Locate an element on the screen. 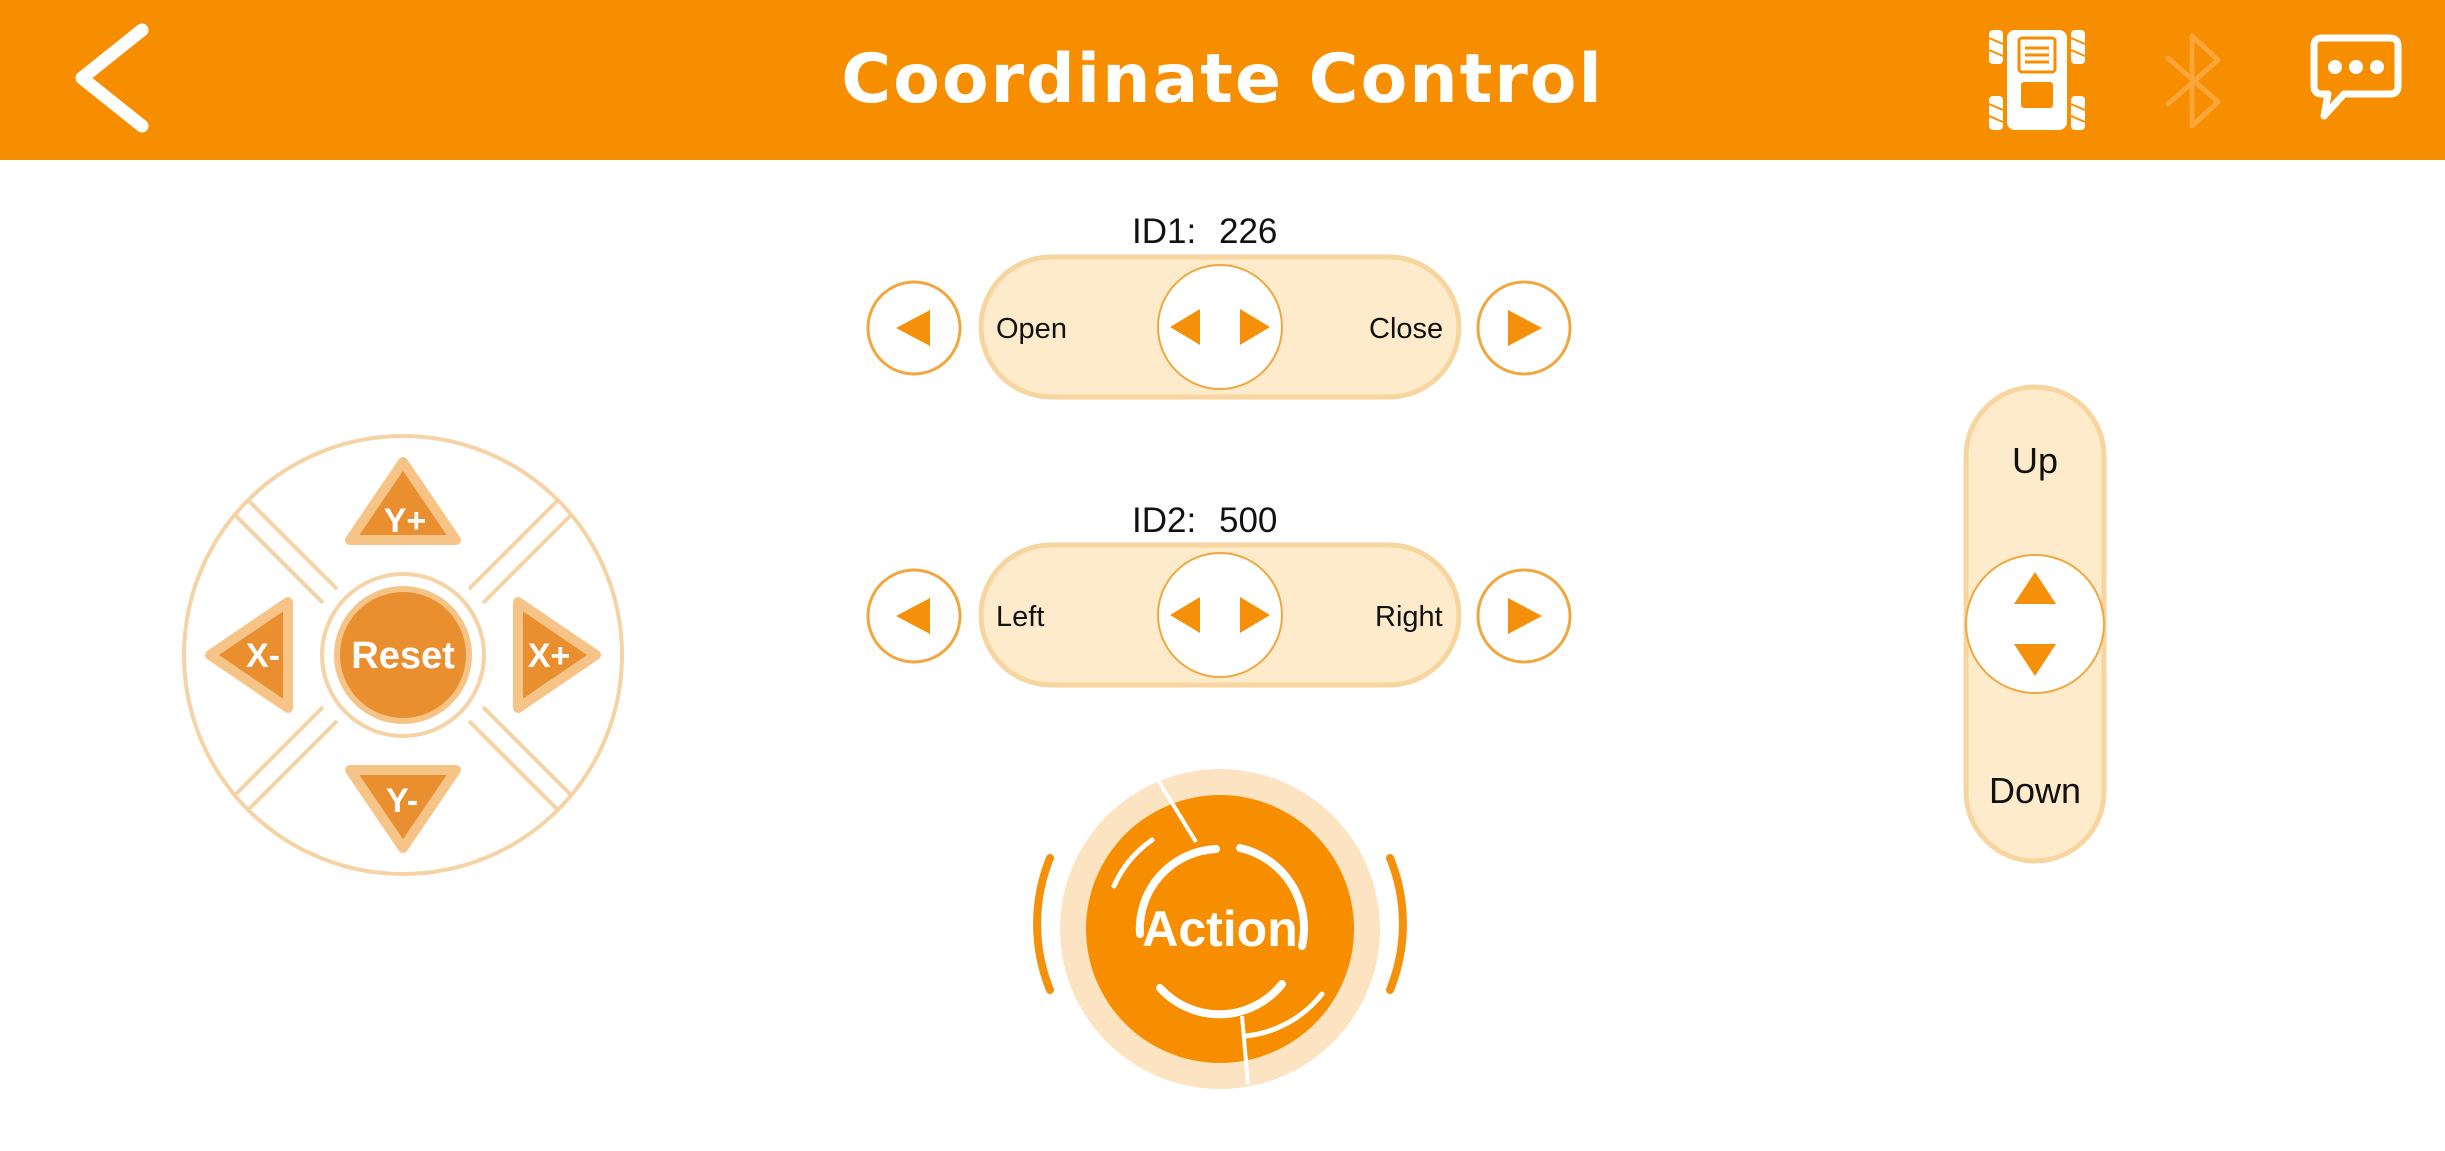  servo2-id-label: ID2: is located at coordinates (1164, 520).